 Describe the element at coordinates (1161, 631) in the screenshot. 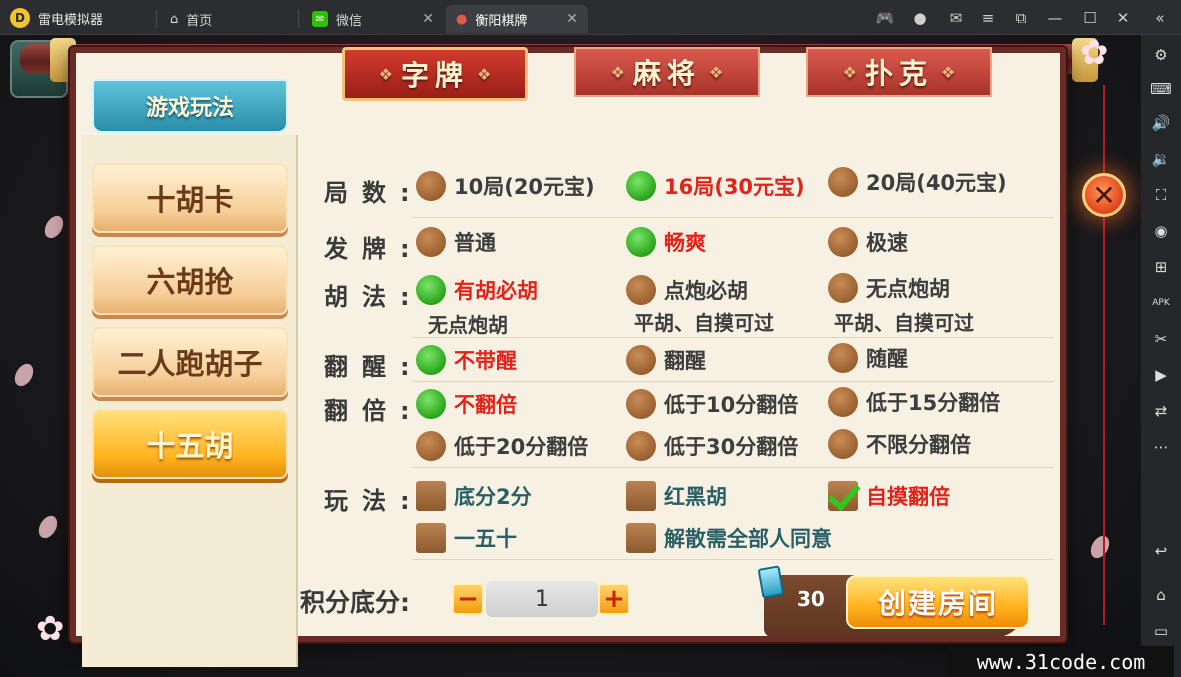

I see `recent-icon: ▭` at that location.